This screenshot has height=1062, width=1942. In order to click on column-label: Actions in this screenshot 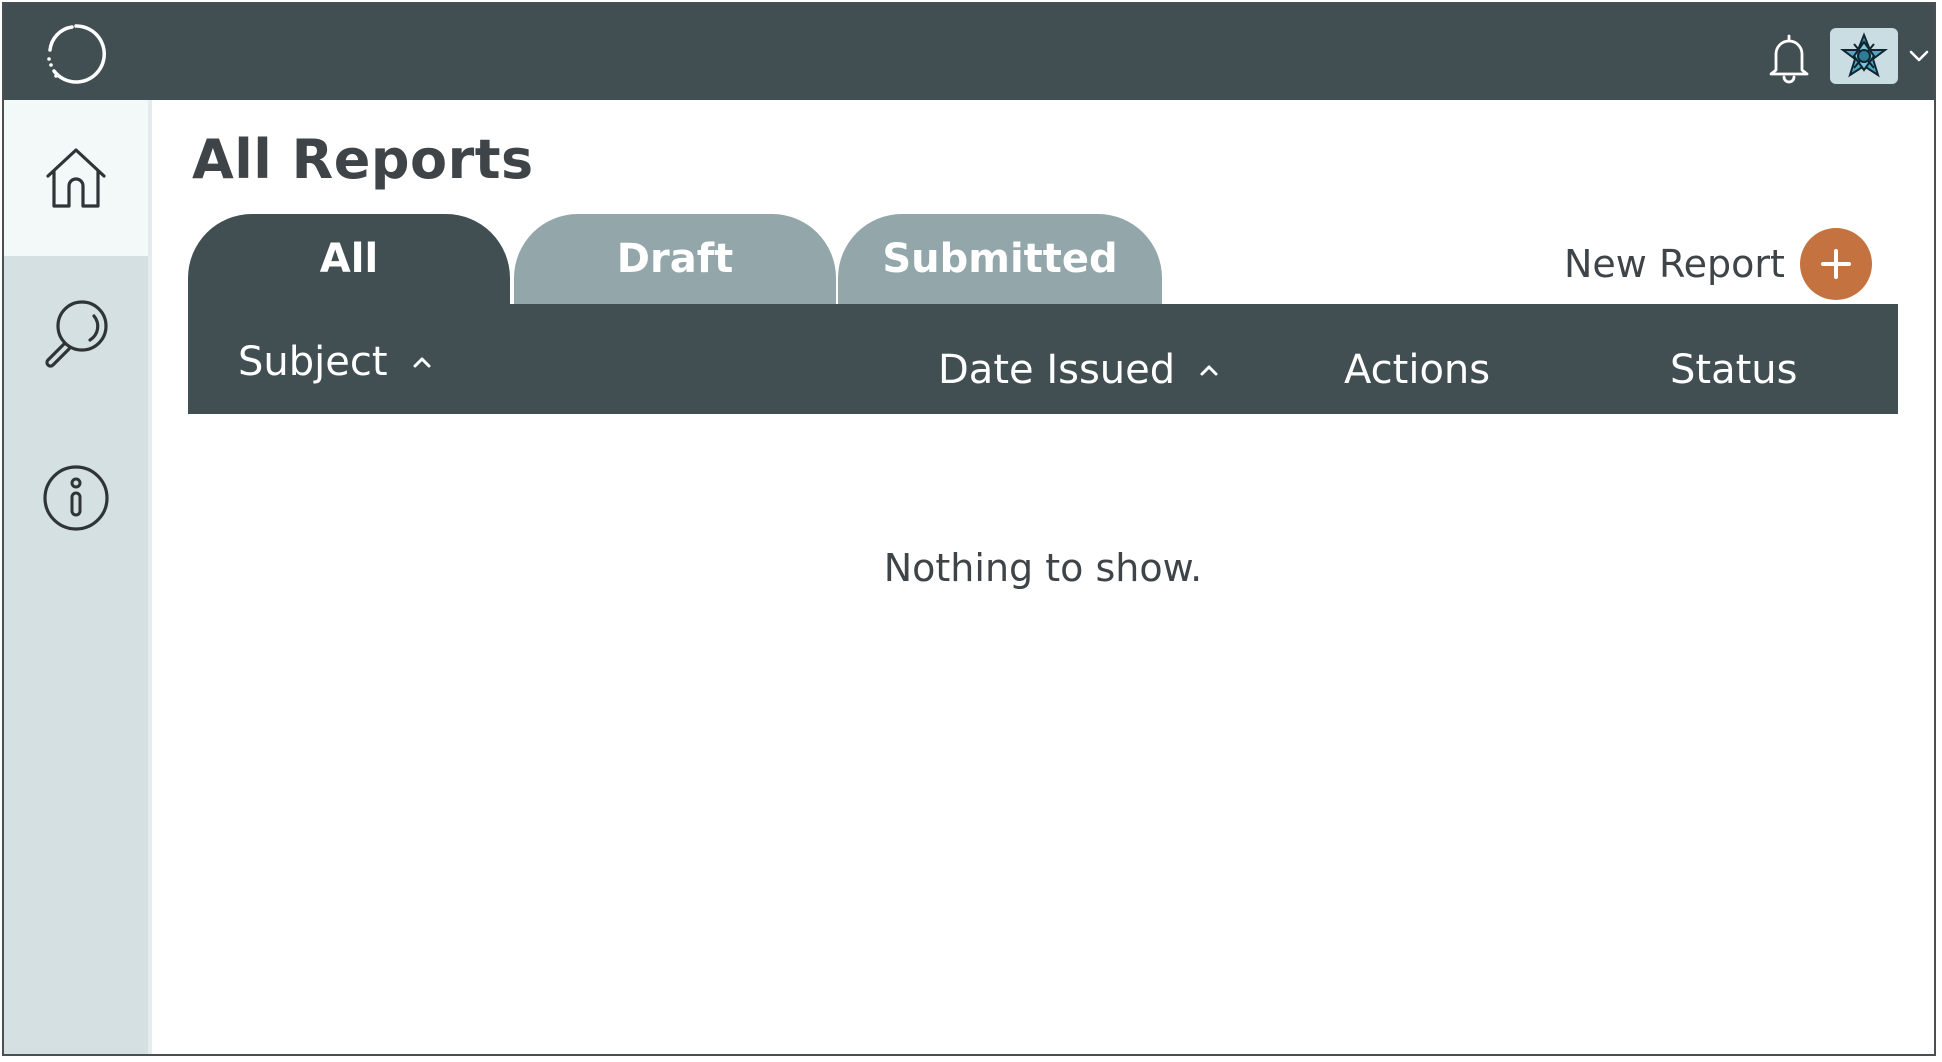, I will do `click(1417, 370)`.